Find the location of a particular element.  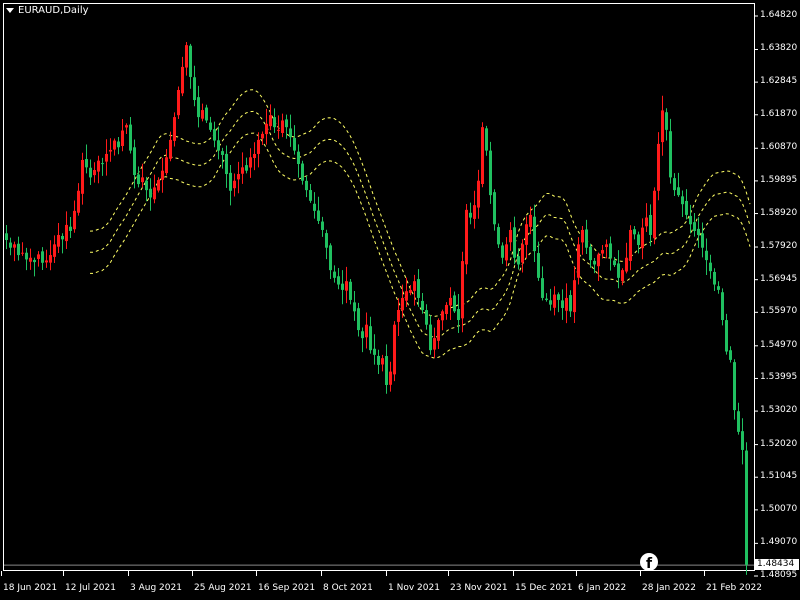

price-tick-label: 1.57920 is located at coordinates (779, 246).